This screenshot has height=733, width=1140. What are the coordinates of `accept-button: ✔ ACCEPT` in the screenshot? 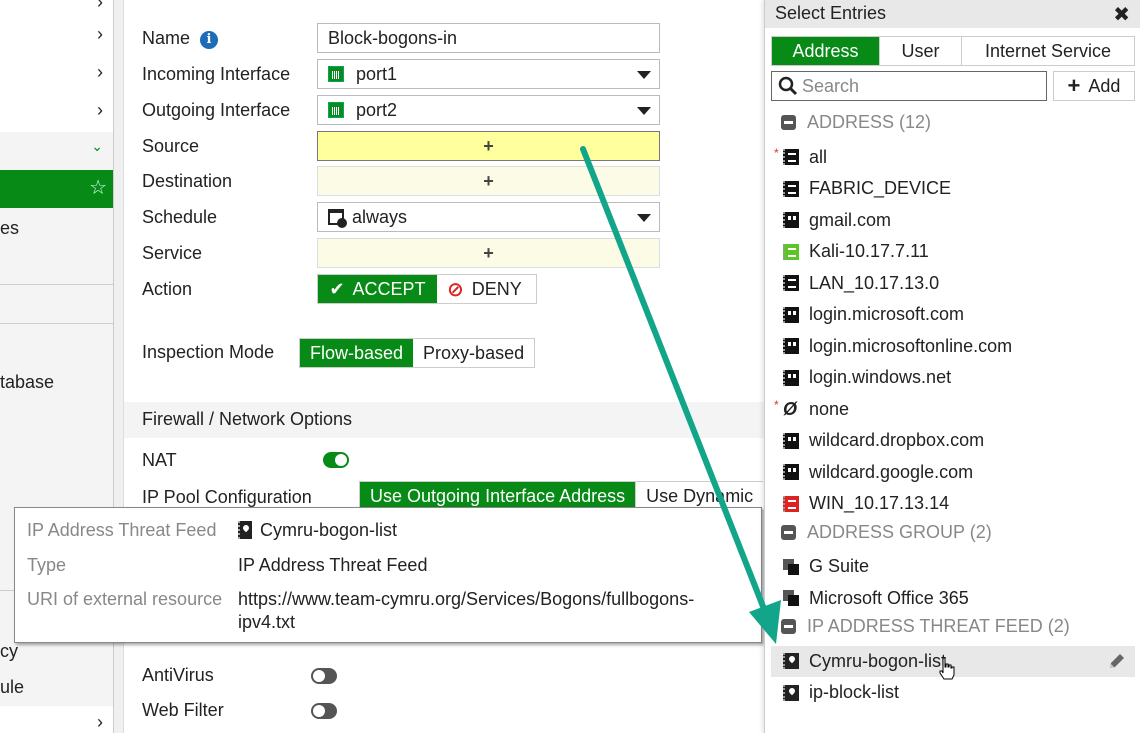 It's located at (377, 289).